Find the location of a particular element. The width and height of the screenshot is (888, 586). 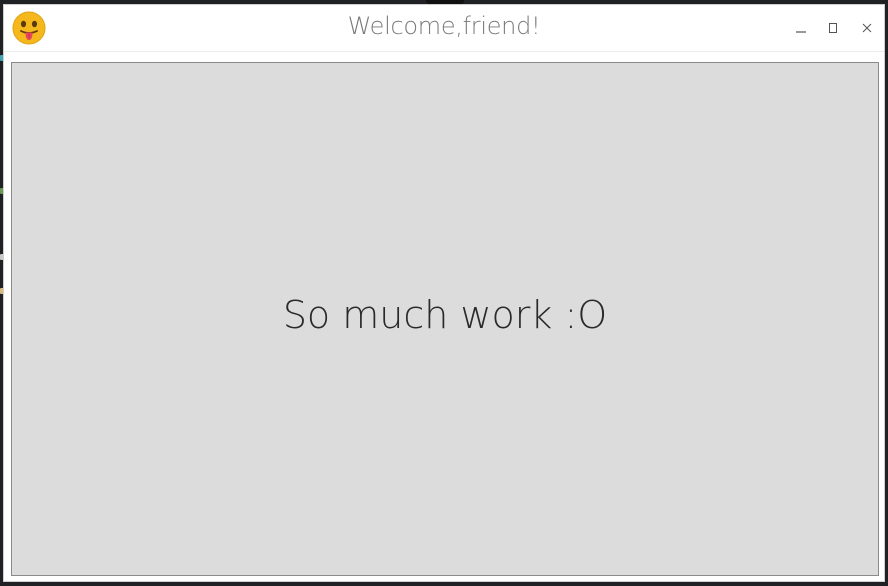

maximize-button is located at coordinates (833, 28).